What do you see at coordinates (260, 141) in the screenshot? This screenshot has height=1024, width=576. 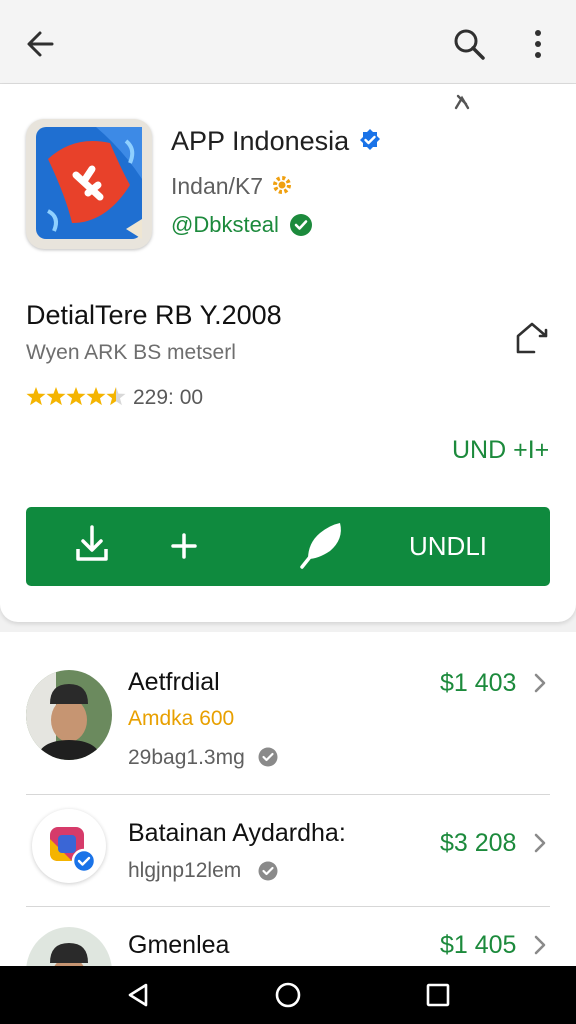 I see `app-name: APP Indonesia` at bounding box center [260, 141].